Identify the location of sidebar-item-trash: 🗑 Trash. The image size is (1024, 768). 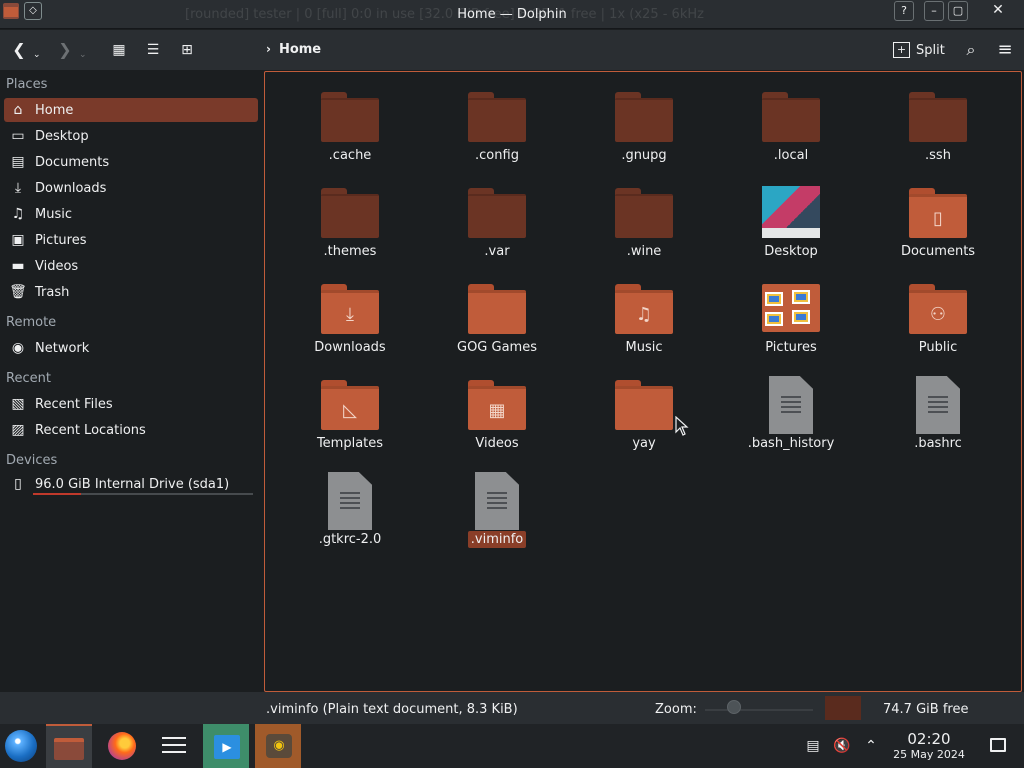
(131, 292).